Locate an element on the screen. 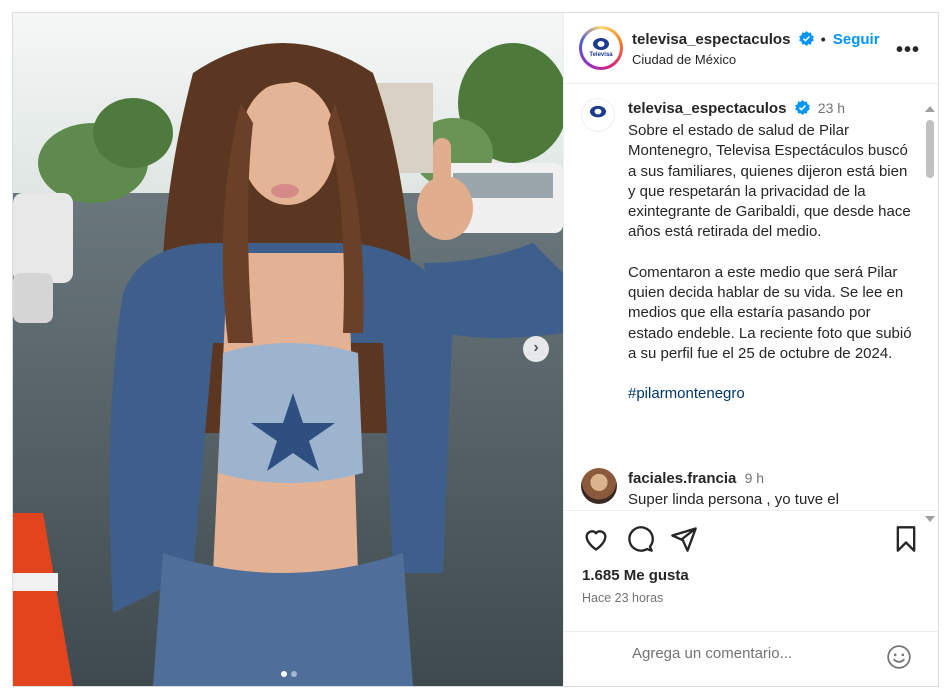 This screenshot has height=697, width=951. comment-bubble-icon is located at coordinates (640, 539).